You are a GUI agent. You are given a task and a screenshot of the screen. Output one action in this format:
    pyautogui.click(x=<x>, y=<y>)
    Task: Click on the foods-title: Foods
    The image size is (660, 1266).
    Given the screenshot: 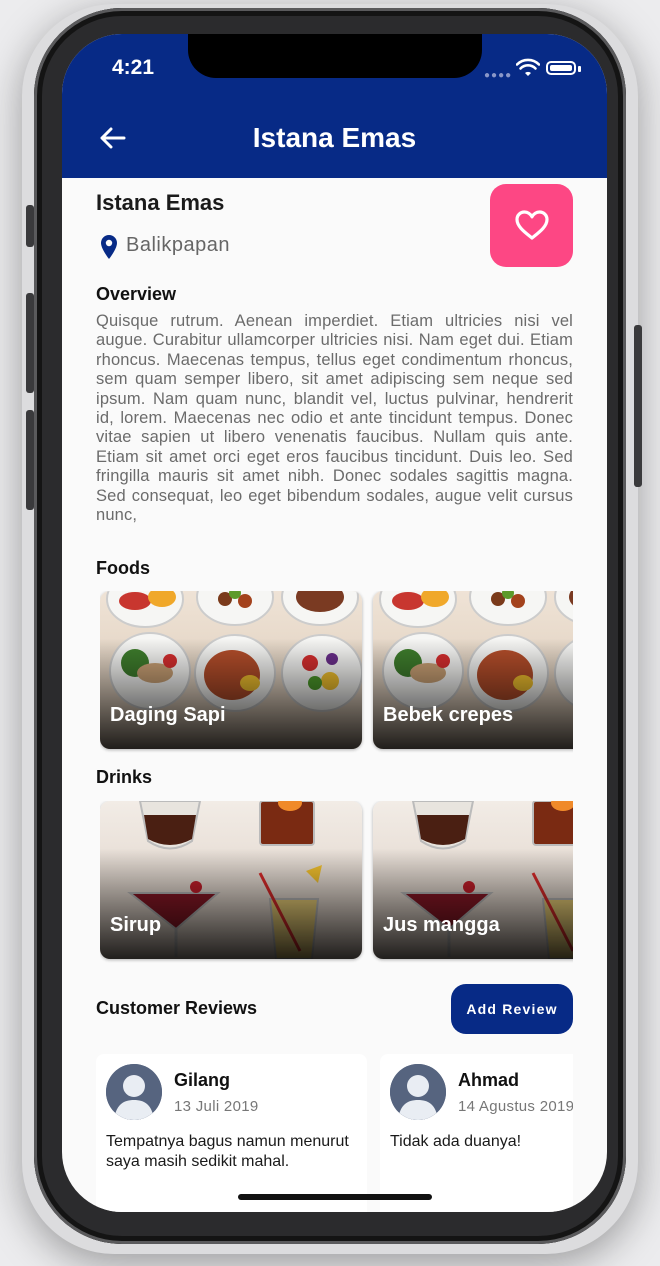 What is the action you would take?
    pyautogui.click(x=123, y=568)
    